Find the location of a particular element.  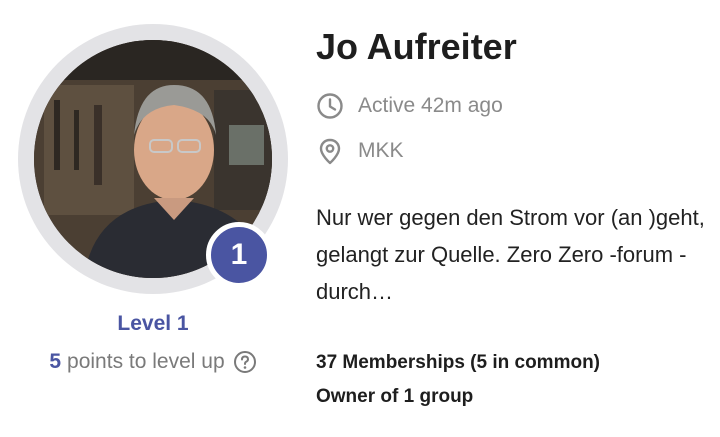

location-row: MKK is located at coordinates (360, 151).